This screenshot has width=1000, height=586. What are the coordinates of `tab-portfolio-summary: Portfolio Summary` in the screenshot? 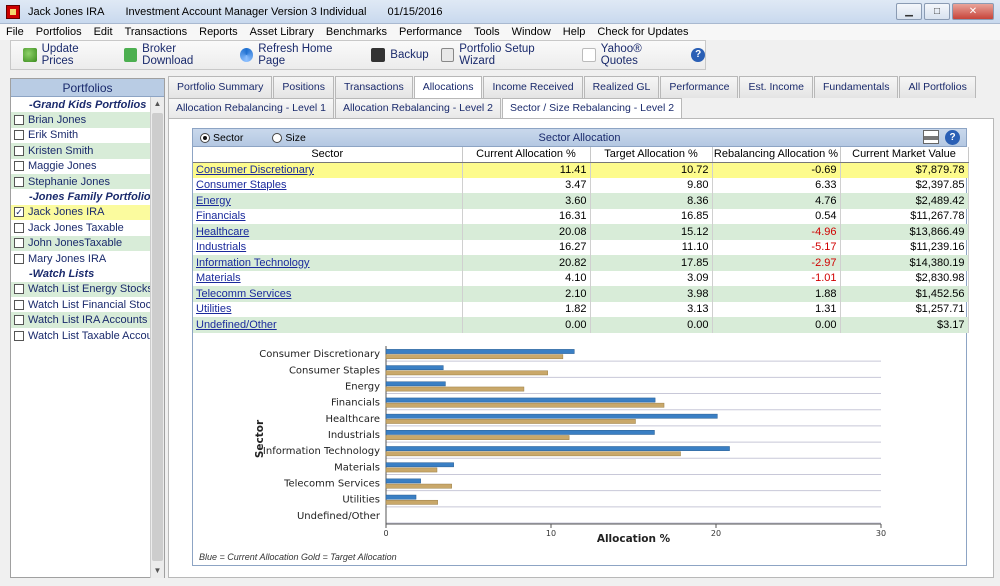 It's located at (220, 87).